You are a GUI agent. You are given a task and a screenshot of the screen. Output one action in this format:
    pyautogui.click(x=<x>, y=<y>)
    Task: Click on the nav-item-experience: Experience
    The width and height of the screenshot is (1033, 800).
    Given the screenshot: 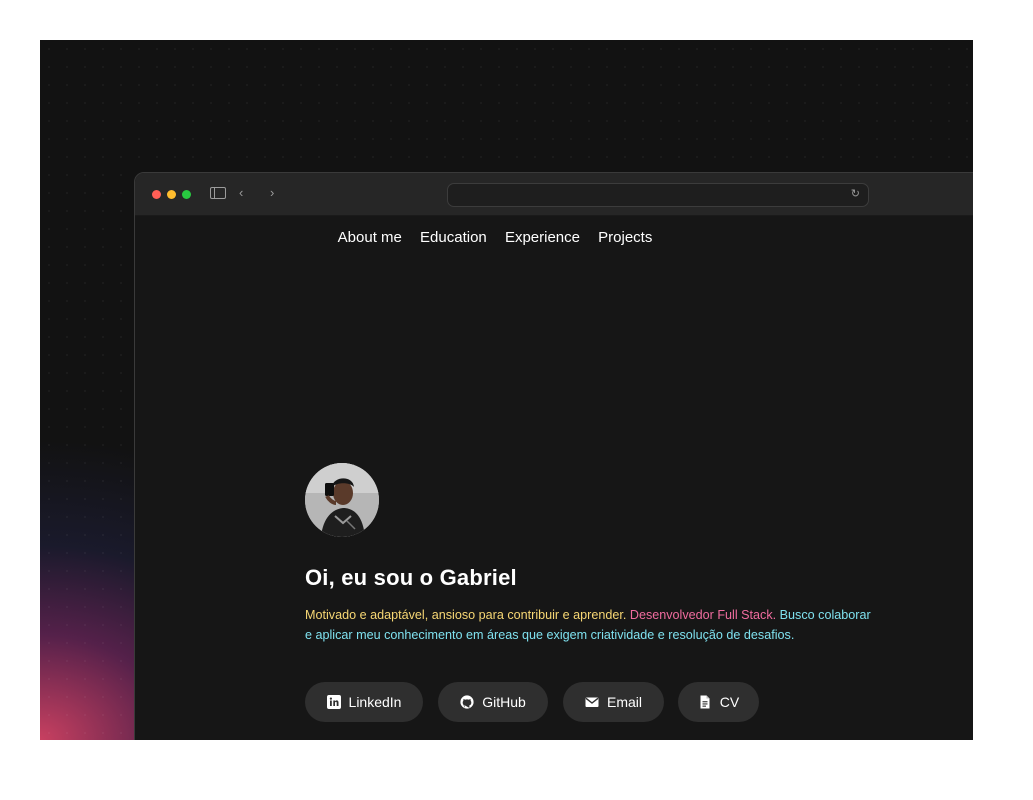 What is the action you would take?
    pyautogui.click(x=542, y=237)
    